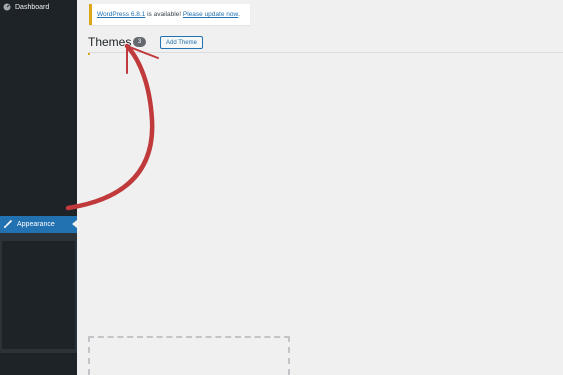 Image resolution: width=563 pixels, height=375 pixels. What do you see at coordinates (32, 7) in the screenshot?
I see `sidebar-item-label: Dashboard` at bounding box center [32, 7].